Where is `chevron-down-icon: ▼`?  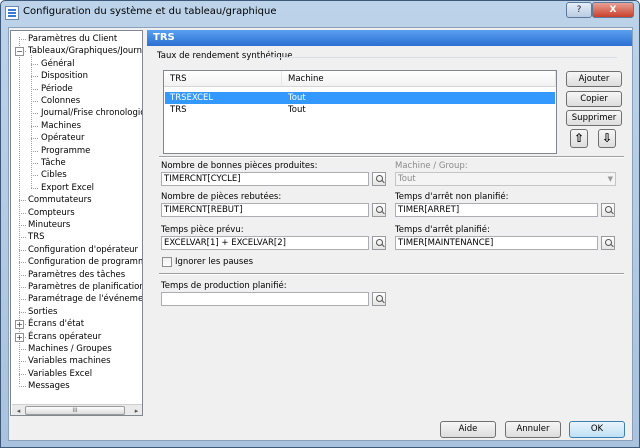 chevron-down-icon: ▼ is located at coordinates (610, 179).